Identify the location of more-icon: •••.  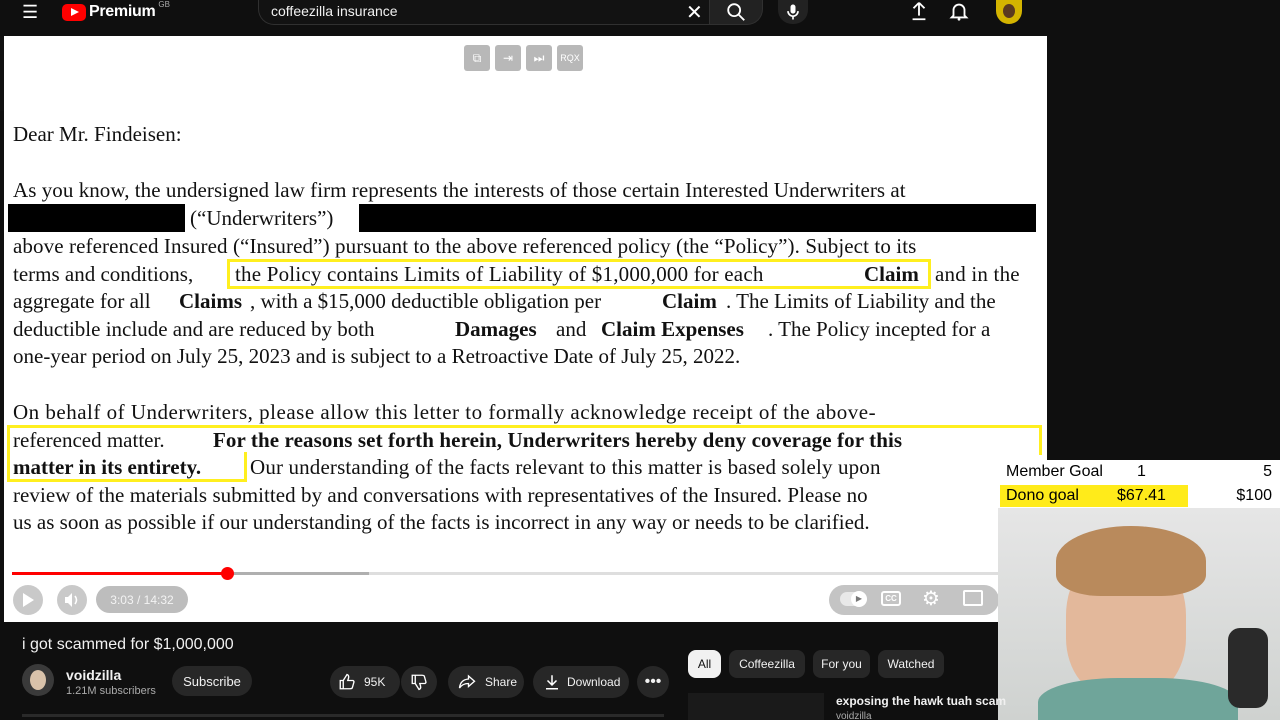
(653, 681).